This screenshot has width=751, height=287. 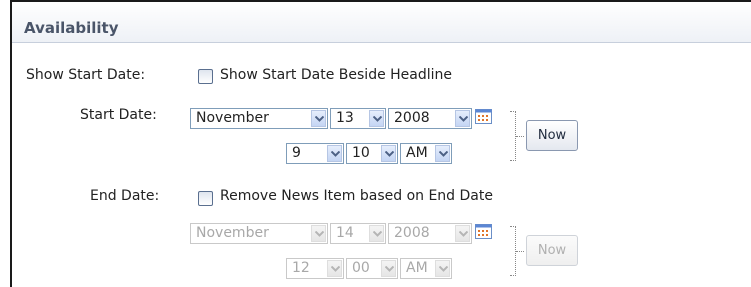 What do you see at coordinates (381, 22) in the screenshot?
I see `section-header: Availability` at bounding box center [381, 22].